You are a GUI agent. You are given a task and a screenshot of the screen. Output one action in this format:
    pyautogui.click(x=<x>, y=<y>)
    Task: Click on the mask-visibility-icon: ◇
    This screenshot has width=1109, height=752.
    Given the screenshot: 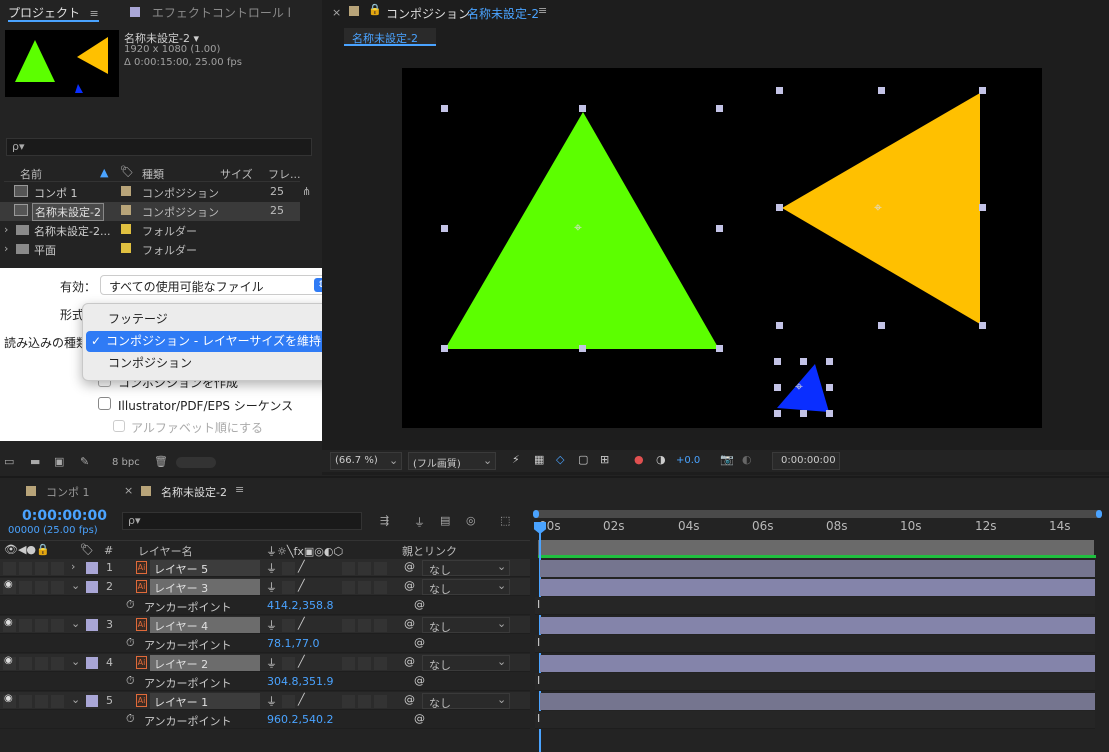 What is the action you would take?
    pyautogui.click(x=560, y=459)
    